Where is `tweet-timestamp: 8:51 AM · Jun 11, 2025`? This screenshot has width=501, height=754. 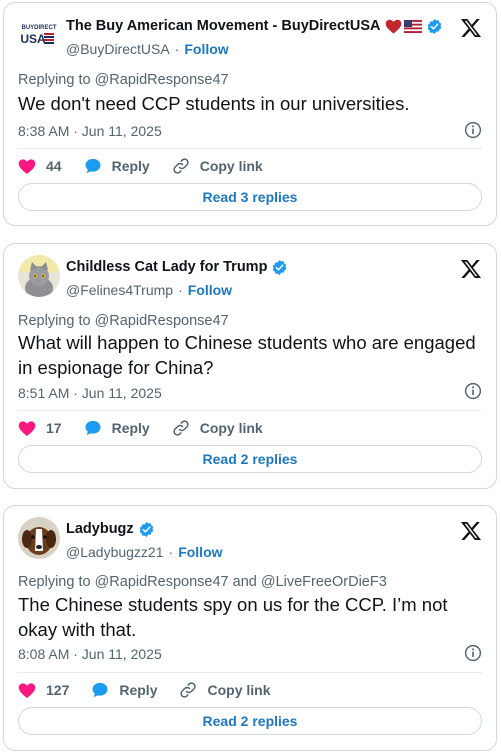 tweet-timestamp: 8:51 AM · Jun 11, 2025 is located at coordinates (90, 393).